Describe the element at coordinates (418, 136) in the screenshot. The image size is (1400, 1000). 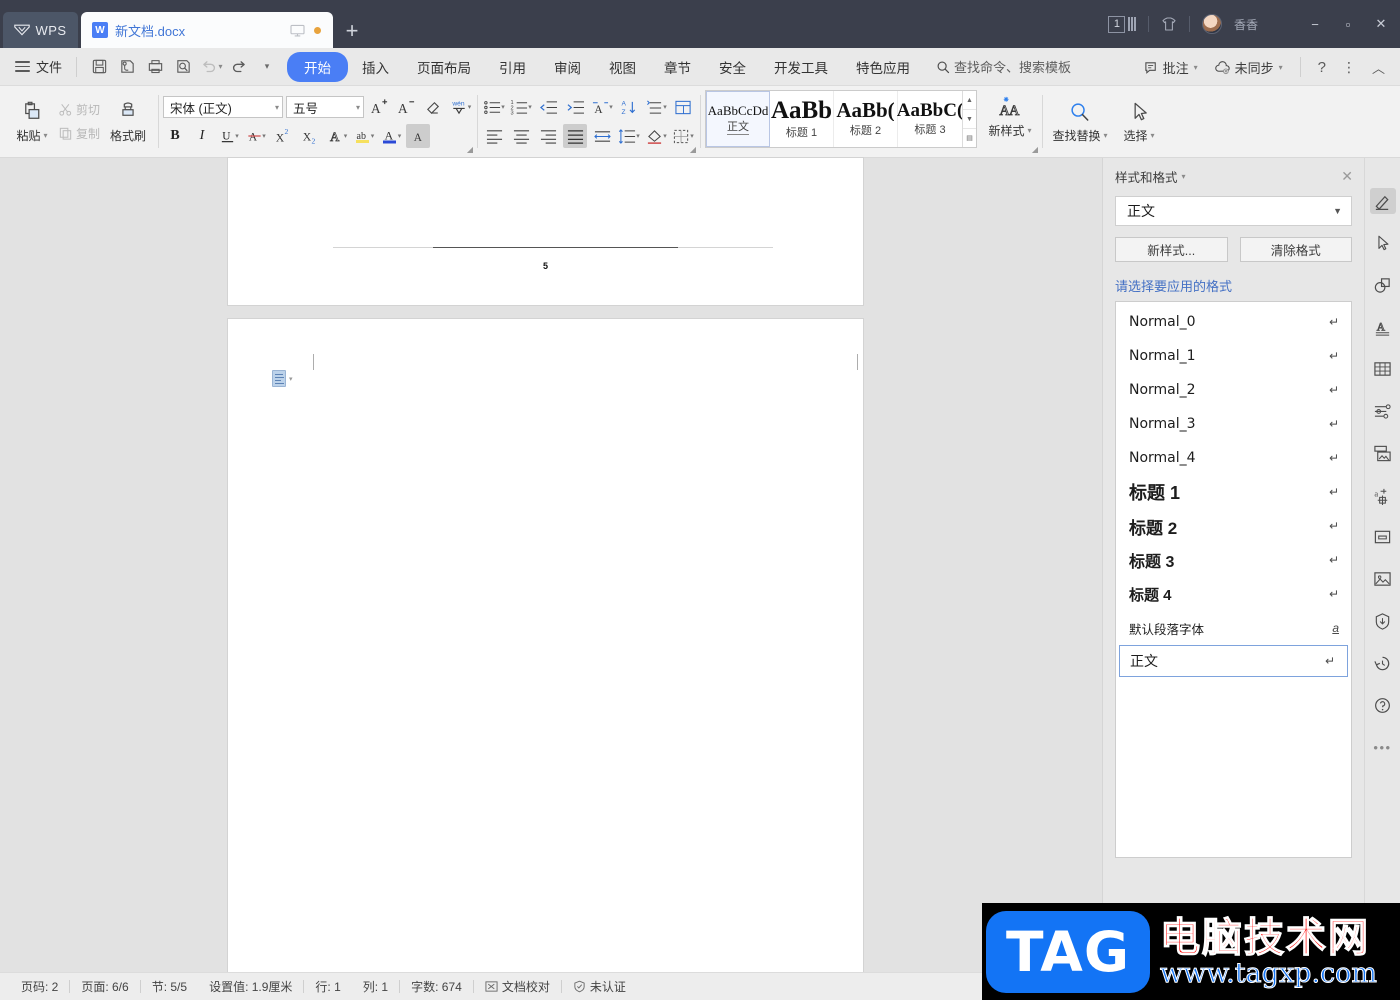
I see `character-shading-button: A` at that location.